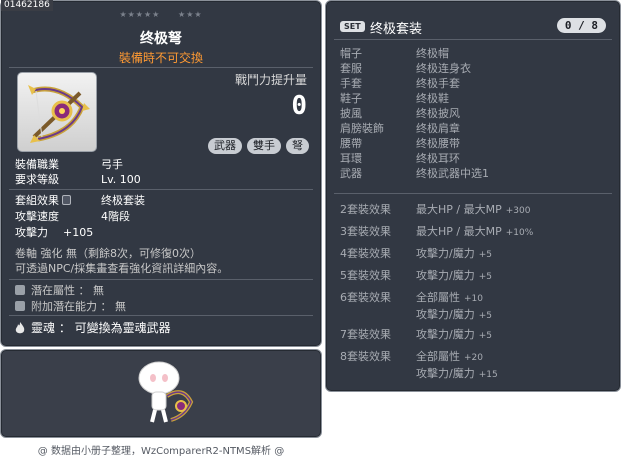 The height and width of the screenshot is (456, 622). Describe the element at coordinates (20, 328) in the screenshot. I see `flame-icon` at that location.